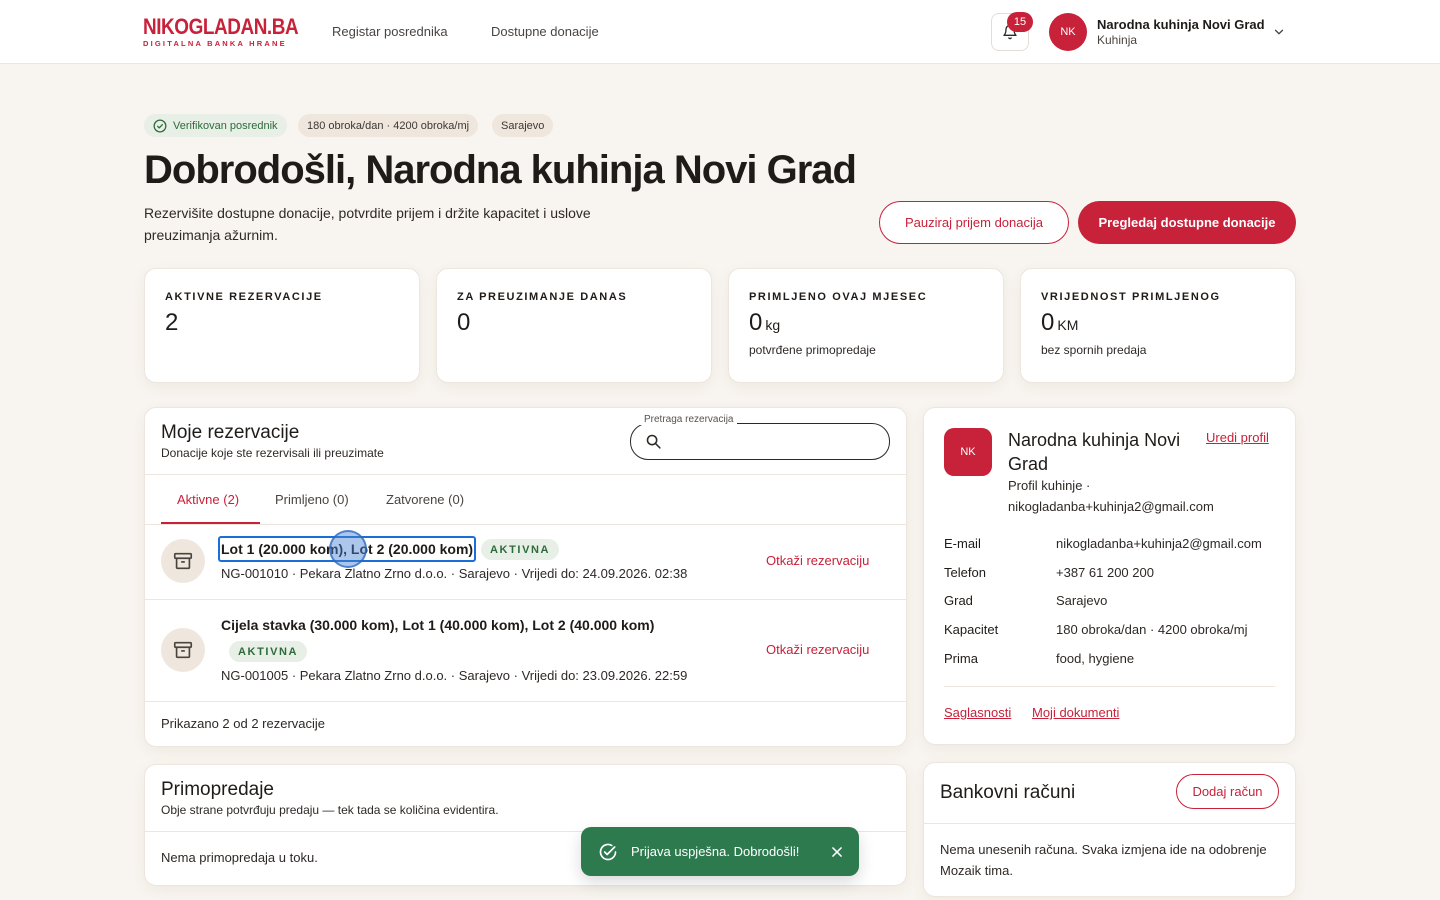 The width and height of the screenshot is (1440, 900). Describe the element at coordinates (961, 658) in the screenshot. I see `info-label-accepts: Prima` at that location.